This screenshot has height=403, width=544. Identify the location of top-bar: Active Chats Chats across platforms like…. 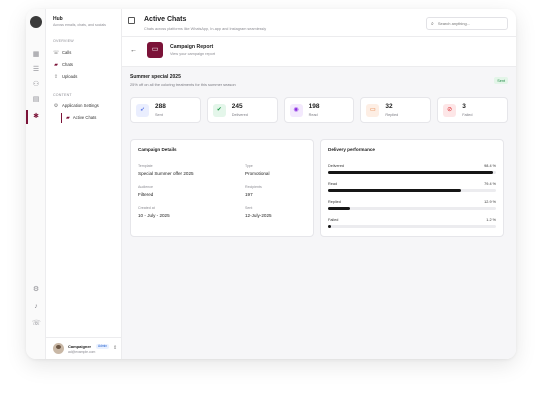
(319, 23).